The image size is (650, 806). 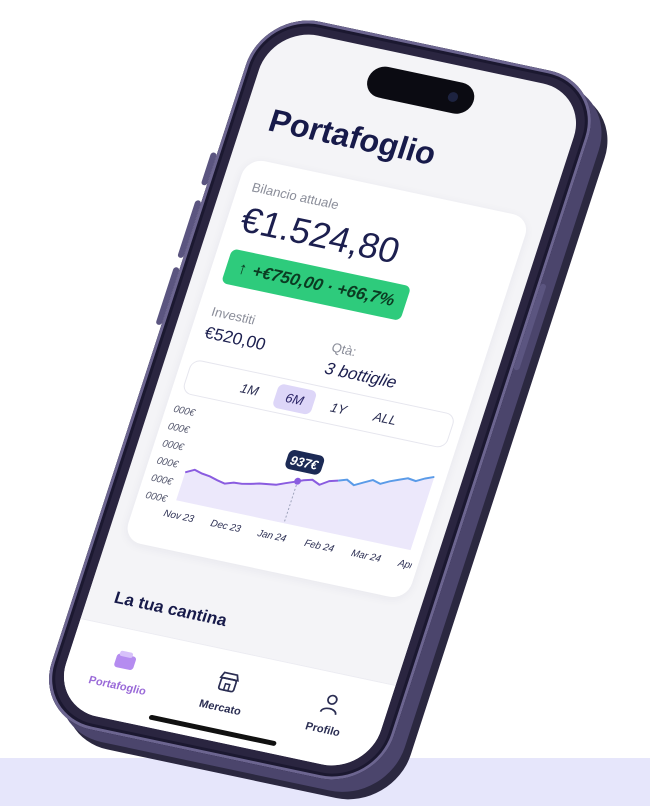 I want to click on tab-label-profilo: Profilo, so click(x=322, y=730).